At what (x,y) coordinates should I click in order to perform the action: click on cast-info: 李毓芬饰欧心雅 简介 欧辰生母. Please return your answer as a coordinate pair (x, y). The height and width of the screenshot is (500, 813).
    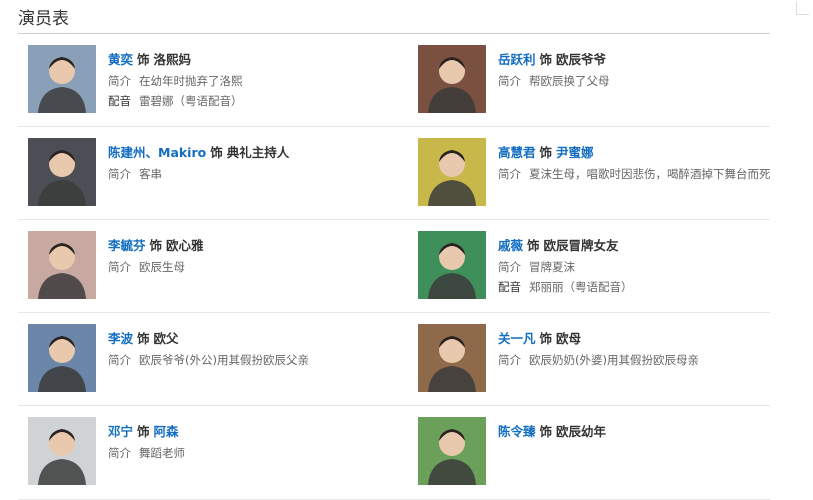
    Looking at the image, I should click on (253, 256).